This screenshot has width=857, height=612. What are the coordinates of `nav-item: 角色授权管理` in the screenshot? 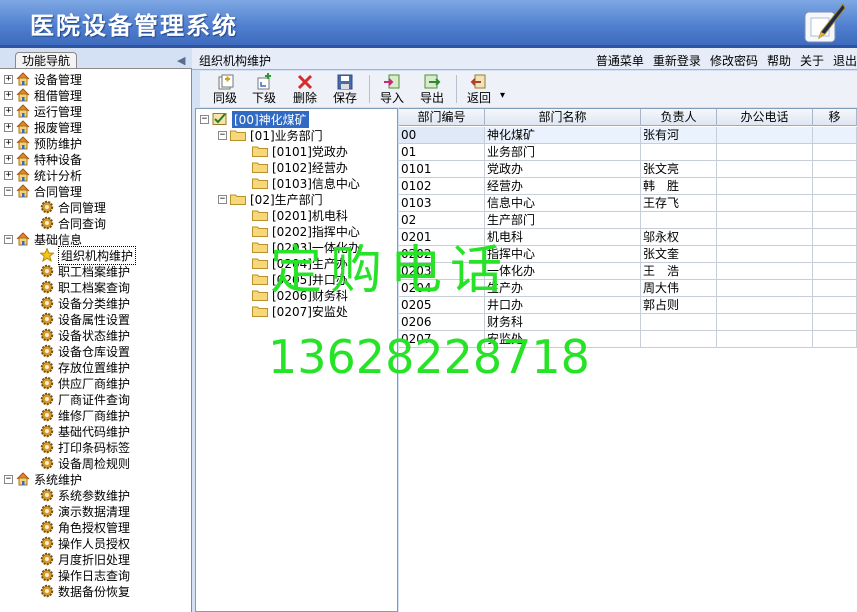 It's located at (85, 527).